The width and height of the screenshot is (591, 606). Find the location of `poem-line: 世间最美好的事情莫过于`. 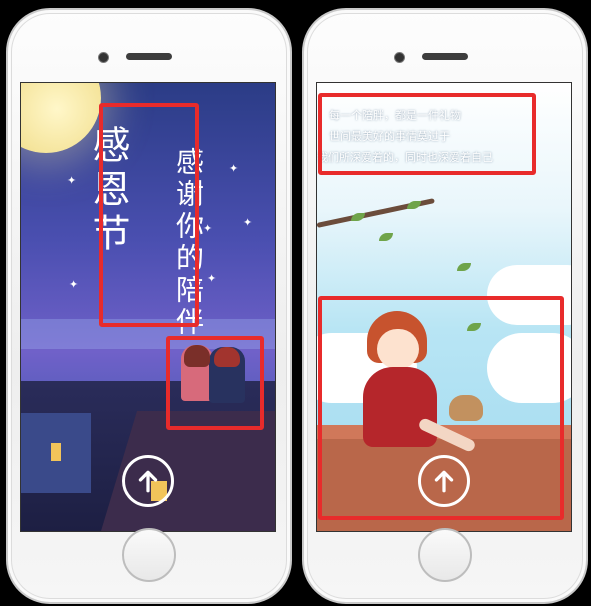

poem-line: 世间最美好的事情莫过于 is located at coordinates (389, 136).